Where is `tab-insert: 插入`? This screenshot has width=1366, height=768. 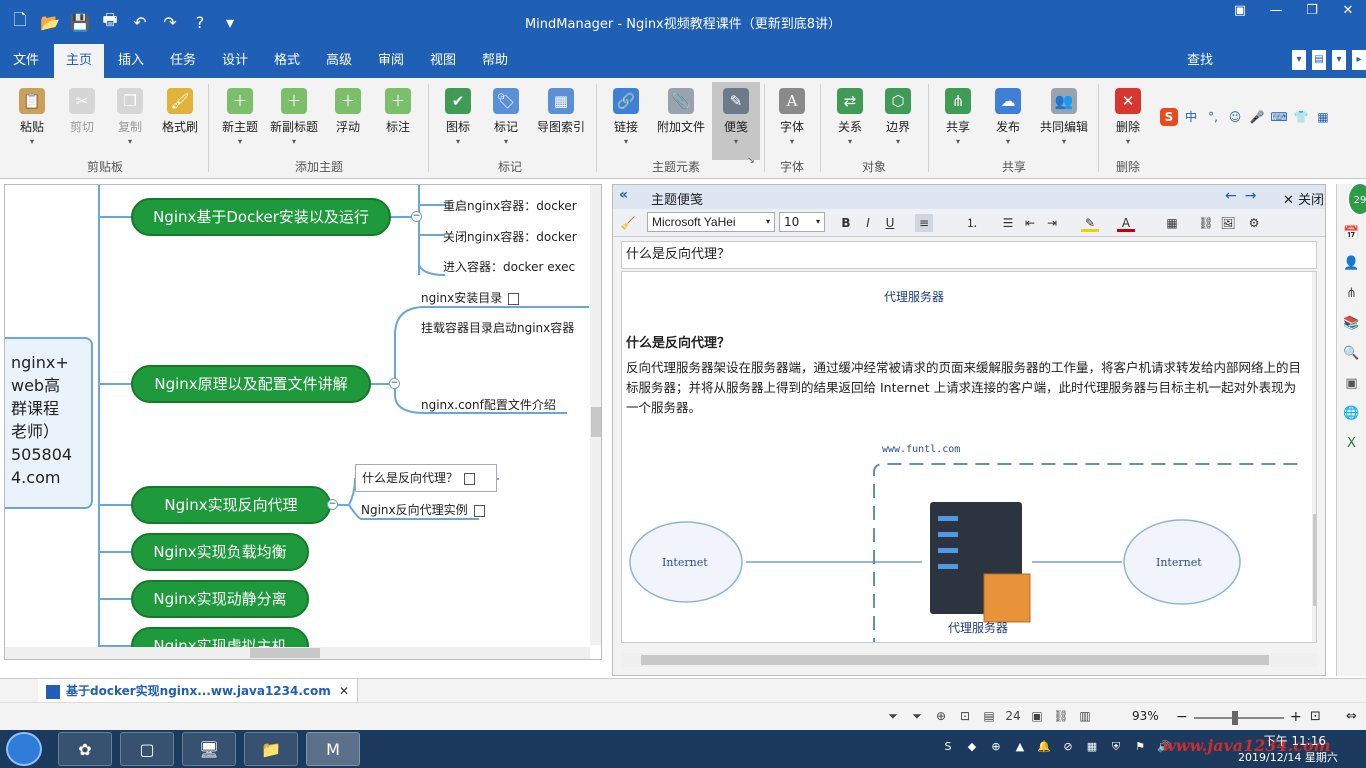
tab-insert: 插入 is located at coordinates (131, 61).